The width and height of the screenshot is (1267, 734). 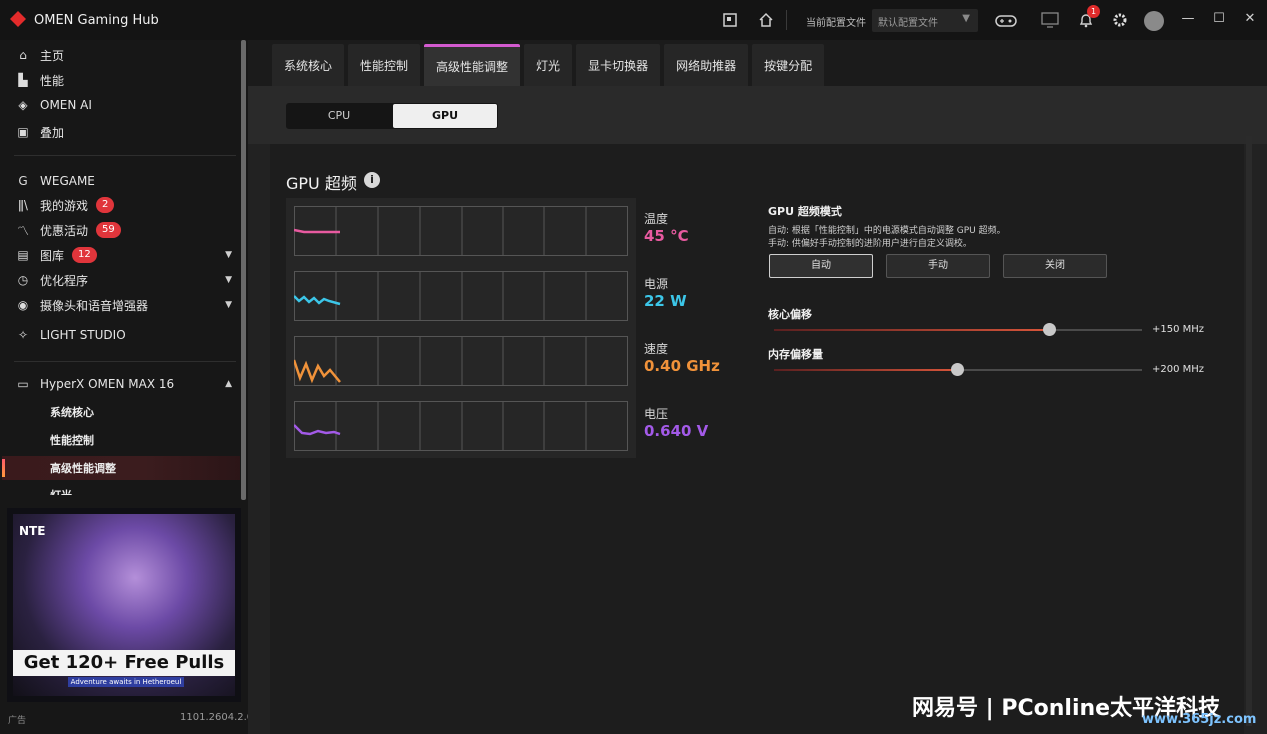 What do you see at coordinates (461, 231) in the screenshot?
I see `temperature-chart` at bounding box center [461, 231].